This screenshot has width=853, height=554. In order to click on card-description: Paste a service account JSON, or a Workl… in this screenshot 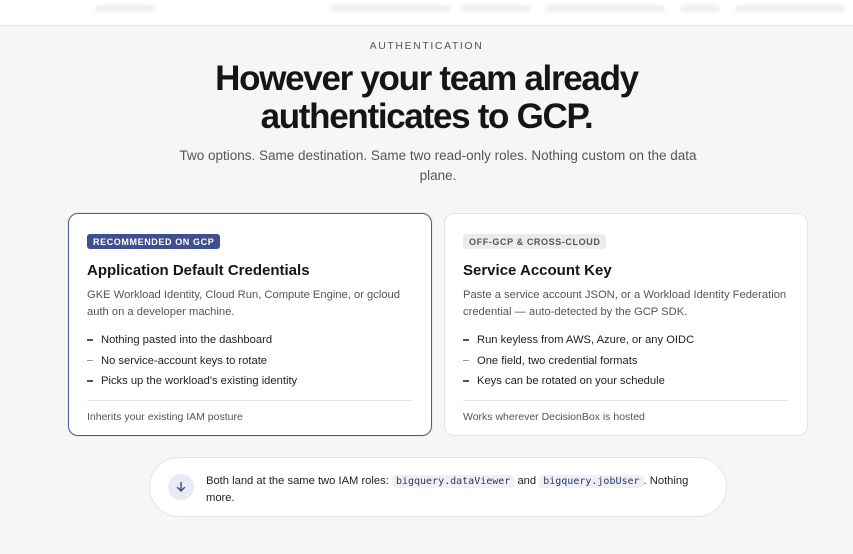, I will do `click(625, 303)`.